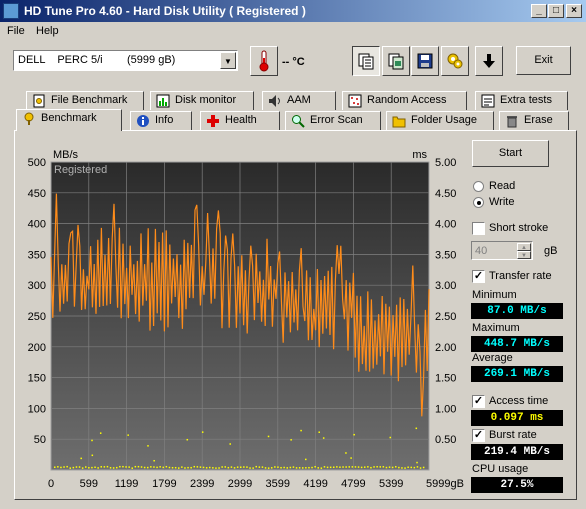 This screenshot has width=586, height=509. What do you see at coordinates (517, 311) in the screenshot?
I see `minimum-value: 87.0 MB/s` at bounding box center [517, 311].